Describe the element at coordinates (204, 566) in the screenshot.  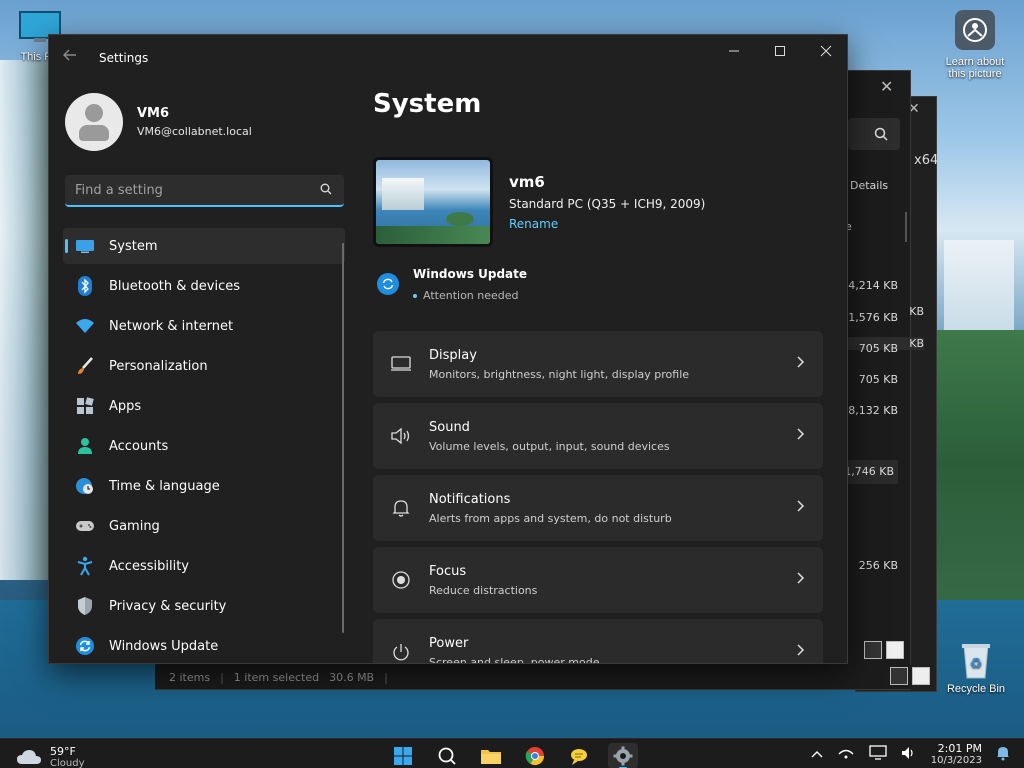
I see `sidebar-item-accessibility: Accessibility` at that location.